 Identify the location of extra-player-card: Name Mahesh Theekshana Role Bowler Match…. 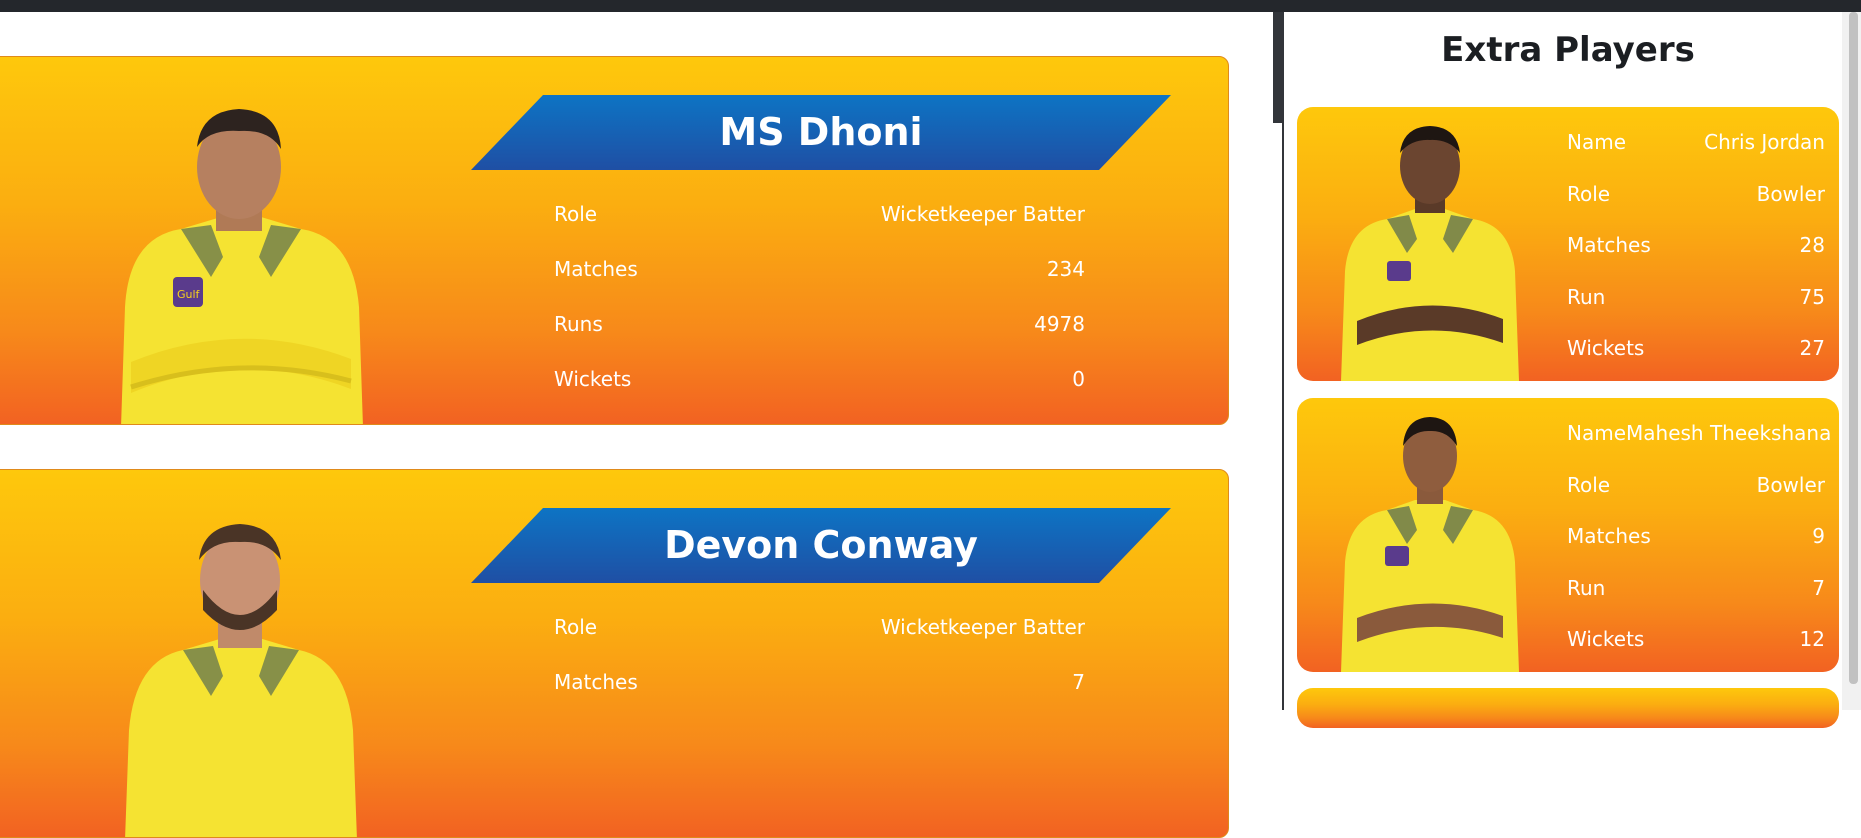
(1568, 535).